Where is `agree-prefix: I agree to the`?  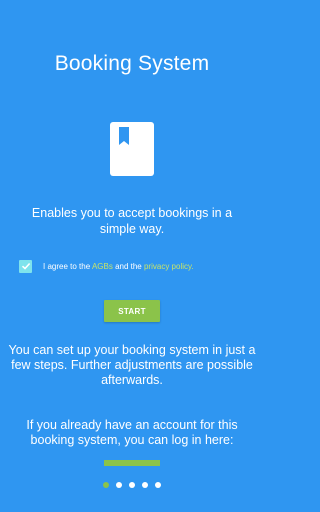
agree-prefix: I agree to the is located at coordinates (67, 266).